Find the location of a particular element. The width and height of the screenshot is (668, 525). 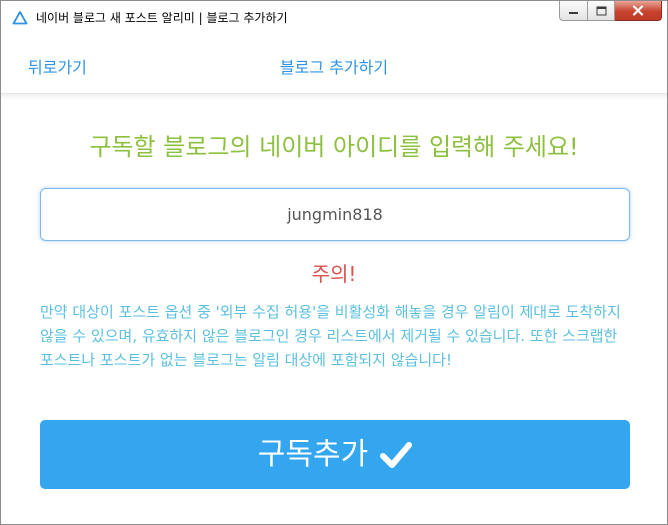

close-button is located at coordinates (638, 11).